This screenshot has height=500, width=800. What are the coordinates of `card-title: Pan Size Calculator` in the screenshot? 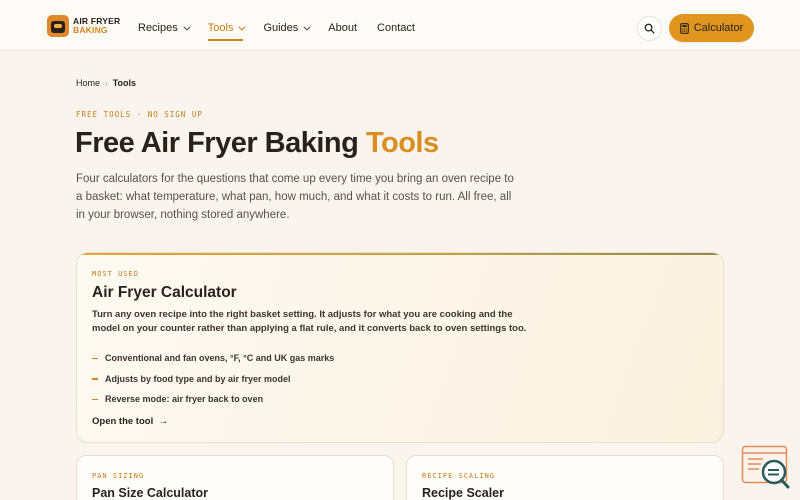 It's located at (150, 493).